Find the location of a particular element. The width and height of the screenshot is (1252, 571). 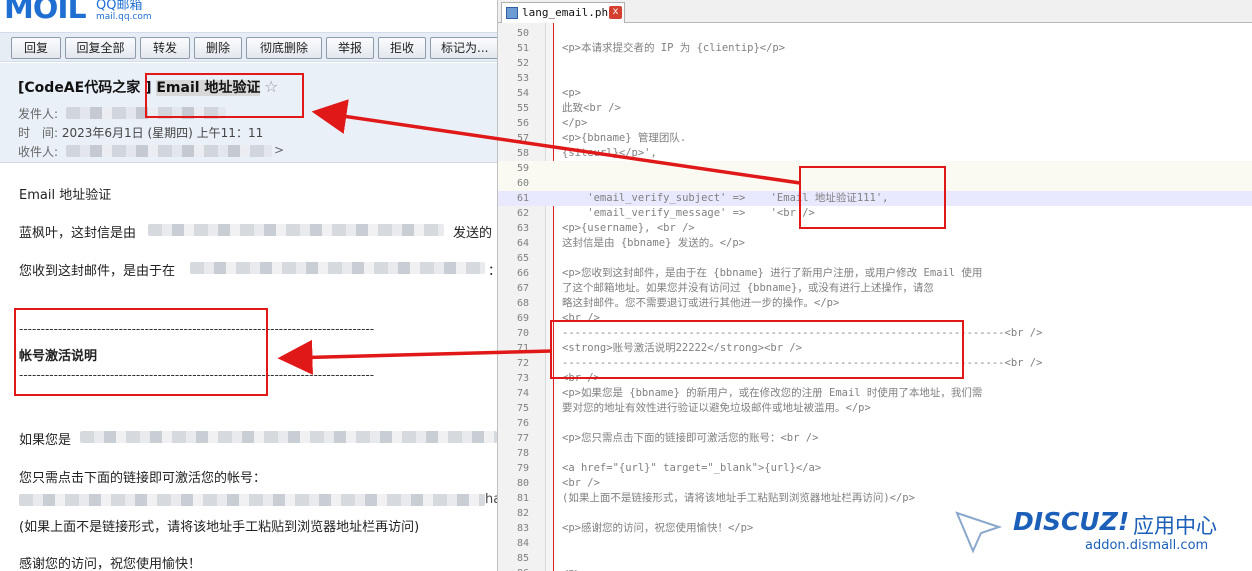

code-line: 75 要对您的地址有效性进行验证以避免垃圾邮件或地址被滥用。</p> is located at coordinates (875, 408).